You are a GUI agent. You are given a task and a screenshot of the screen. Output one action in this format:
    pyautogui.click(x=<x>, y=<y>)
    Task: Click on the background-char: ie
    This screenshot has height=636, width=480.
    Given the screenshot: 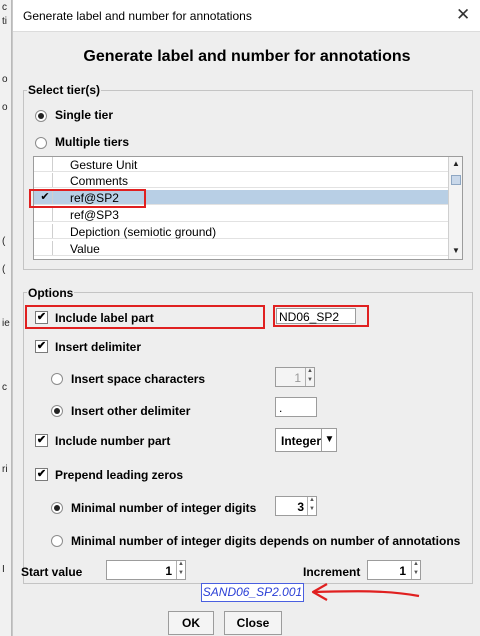 What is the action you would take?
    pyautogui.click(x=6, y=323)
    